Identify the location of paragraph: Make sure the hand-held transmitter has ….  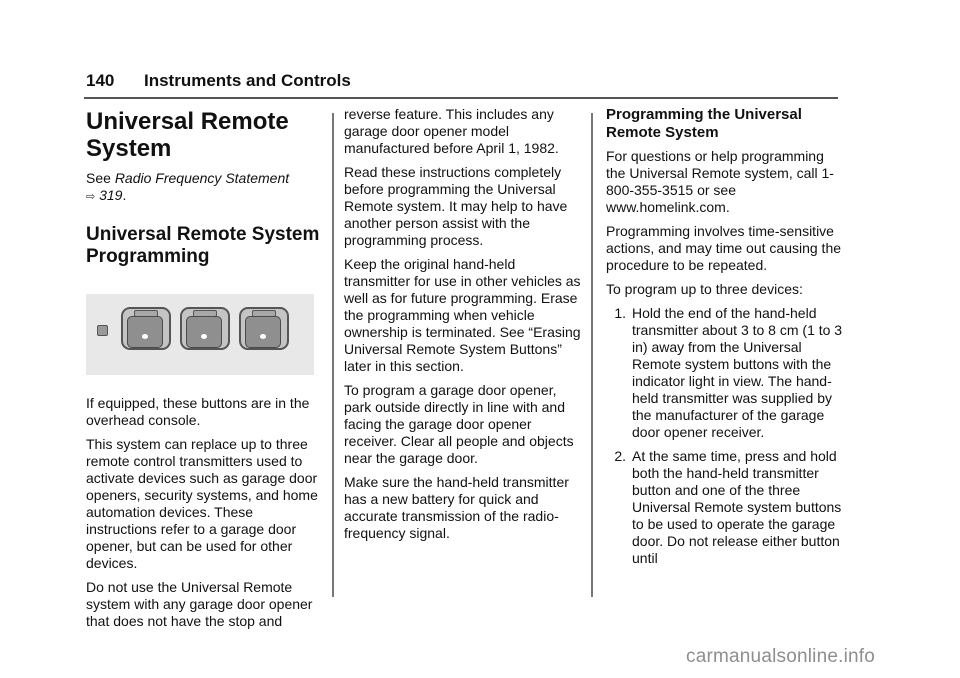
(456, 507).